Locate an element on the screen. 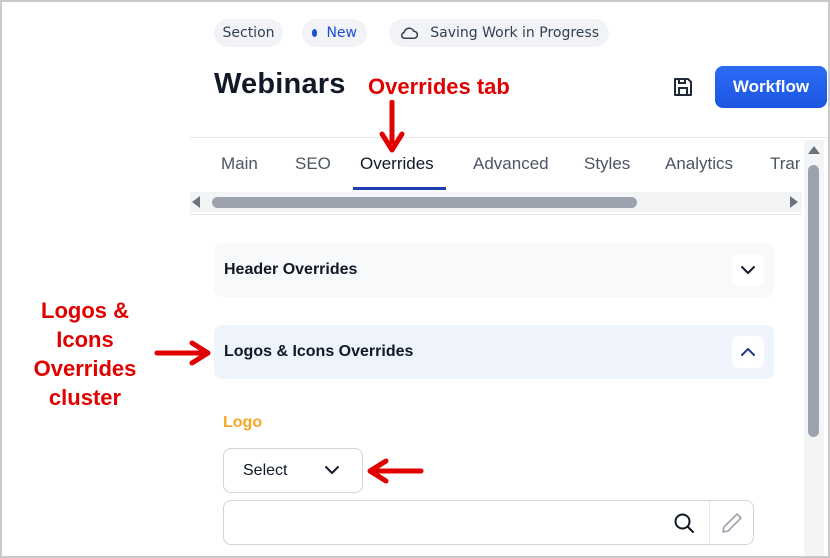 The image size is (830, 558). scroll-right-icon is located at coordinates (794, 202).